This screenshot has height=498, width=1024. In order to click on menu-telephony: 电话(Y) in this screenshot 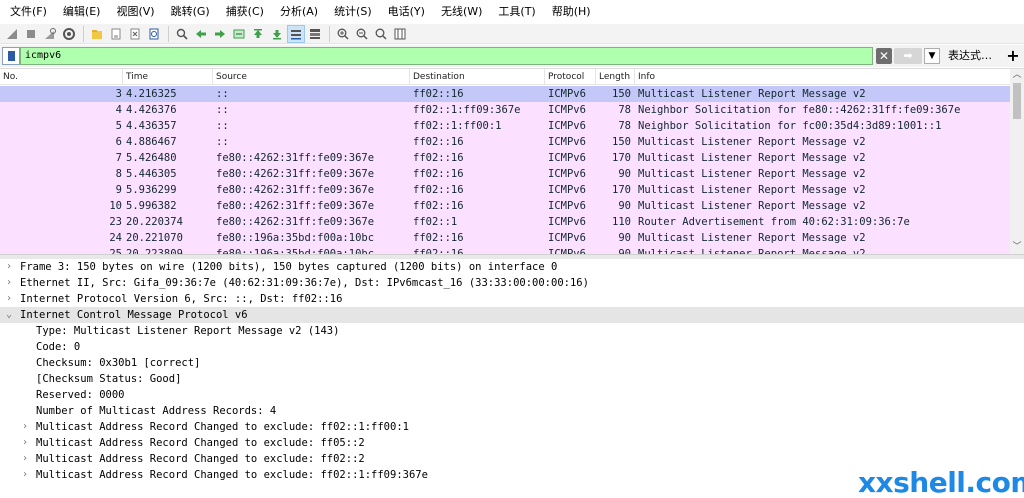, I will do `click(406, 12)`.